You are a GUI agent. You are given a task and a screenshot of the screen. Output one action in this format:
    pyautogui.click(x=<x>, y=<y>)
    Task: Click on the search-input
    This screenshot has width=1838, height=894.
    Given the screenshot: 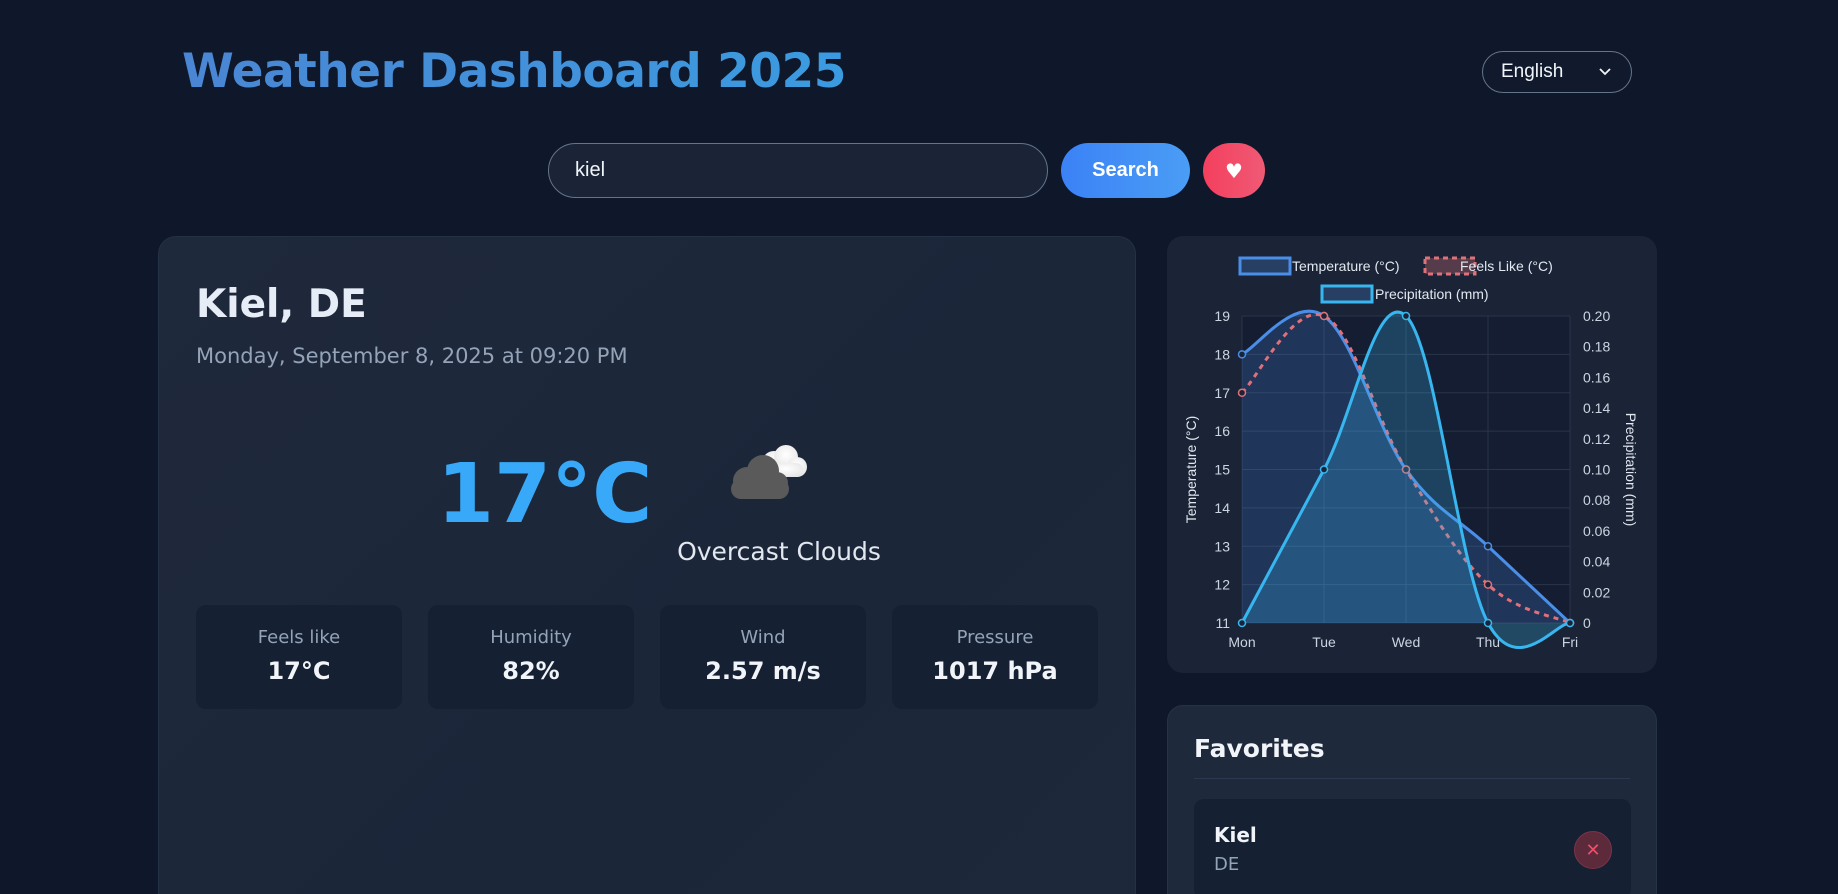 What is the action you would take?
    pyautogui.click(x=798, y=170)
    